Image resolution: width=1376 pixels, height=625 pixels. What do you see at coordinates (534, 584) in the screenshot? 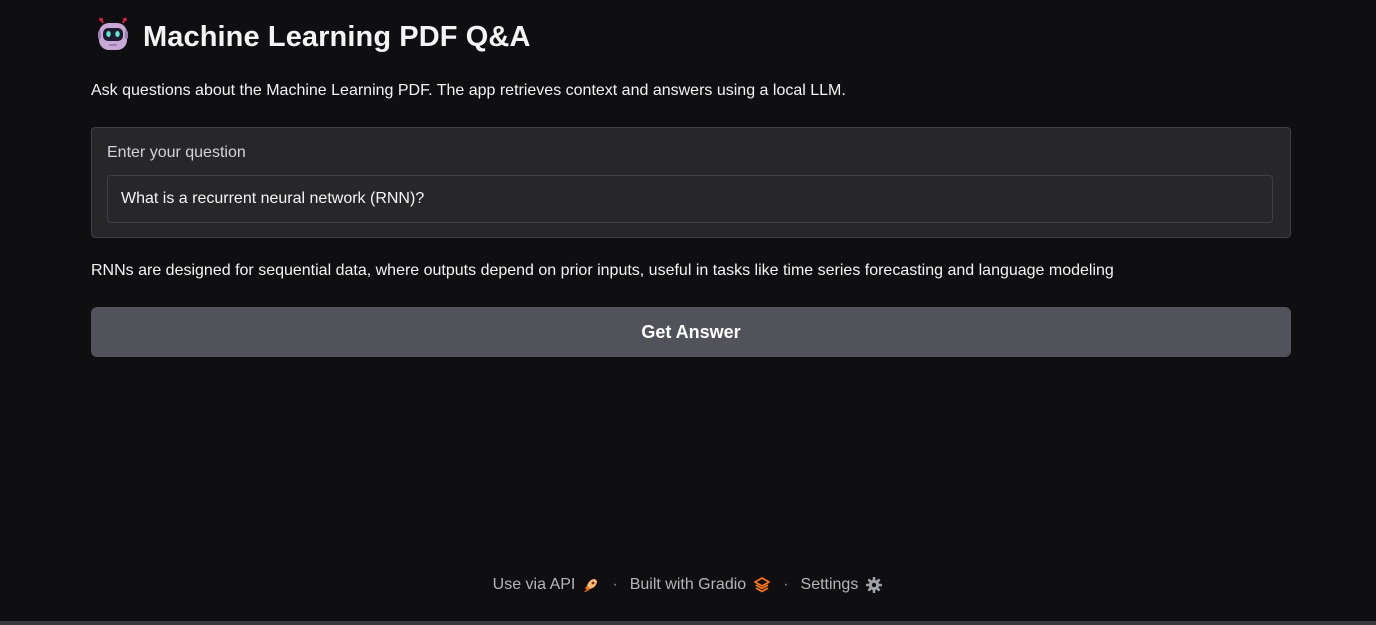
I see `use-via-api-label: Use via API` at bounding box center [534, 584].